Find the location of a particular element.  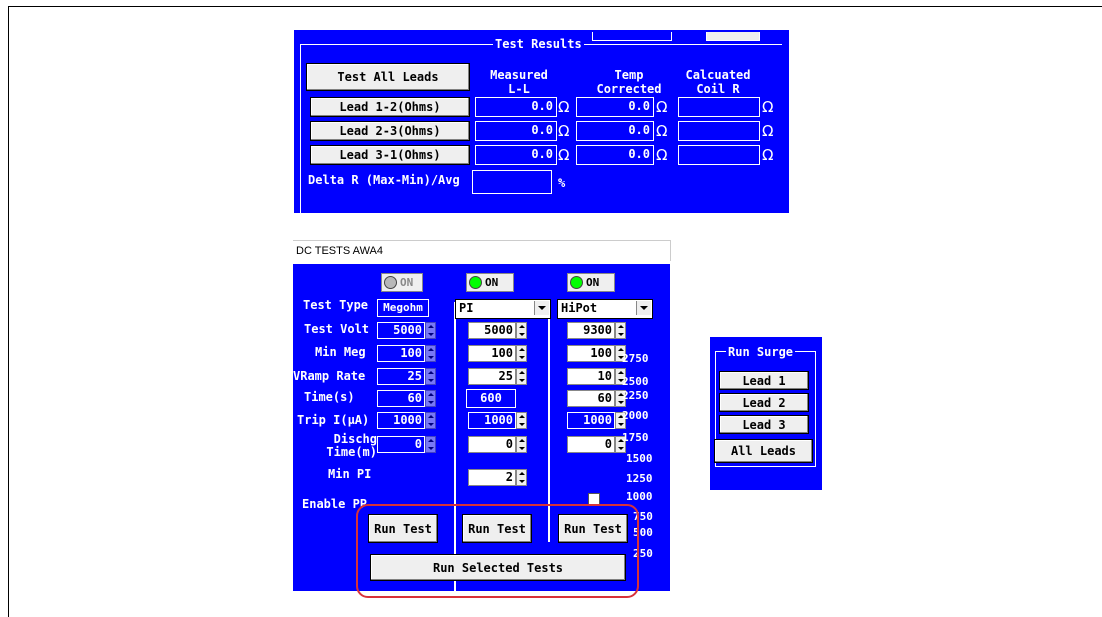

axis-tick-label: 2500 is located at coordinates (635, 381).